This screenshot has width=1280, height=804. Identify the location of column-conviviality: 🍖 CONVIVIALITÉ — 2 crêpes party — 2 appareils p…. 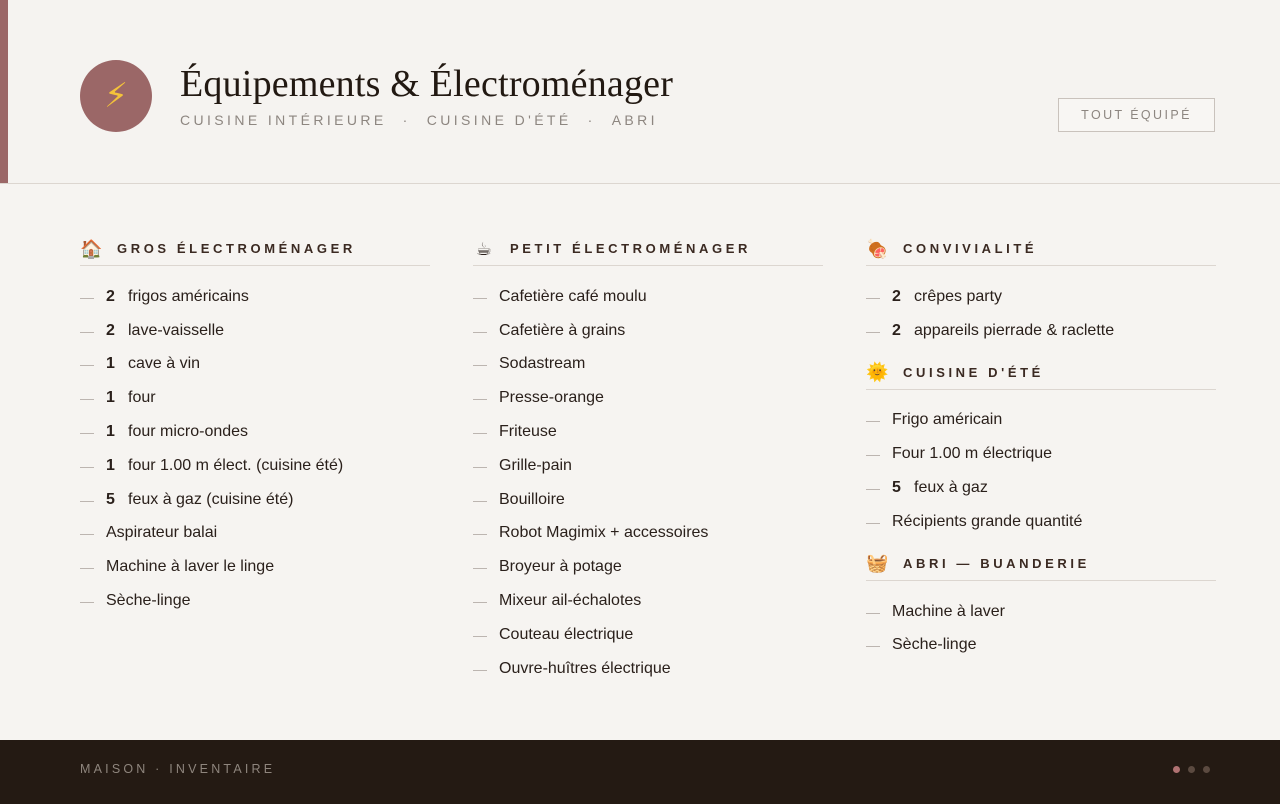
(1041, 447).